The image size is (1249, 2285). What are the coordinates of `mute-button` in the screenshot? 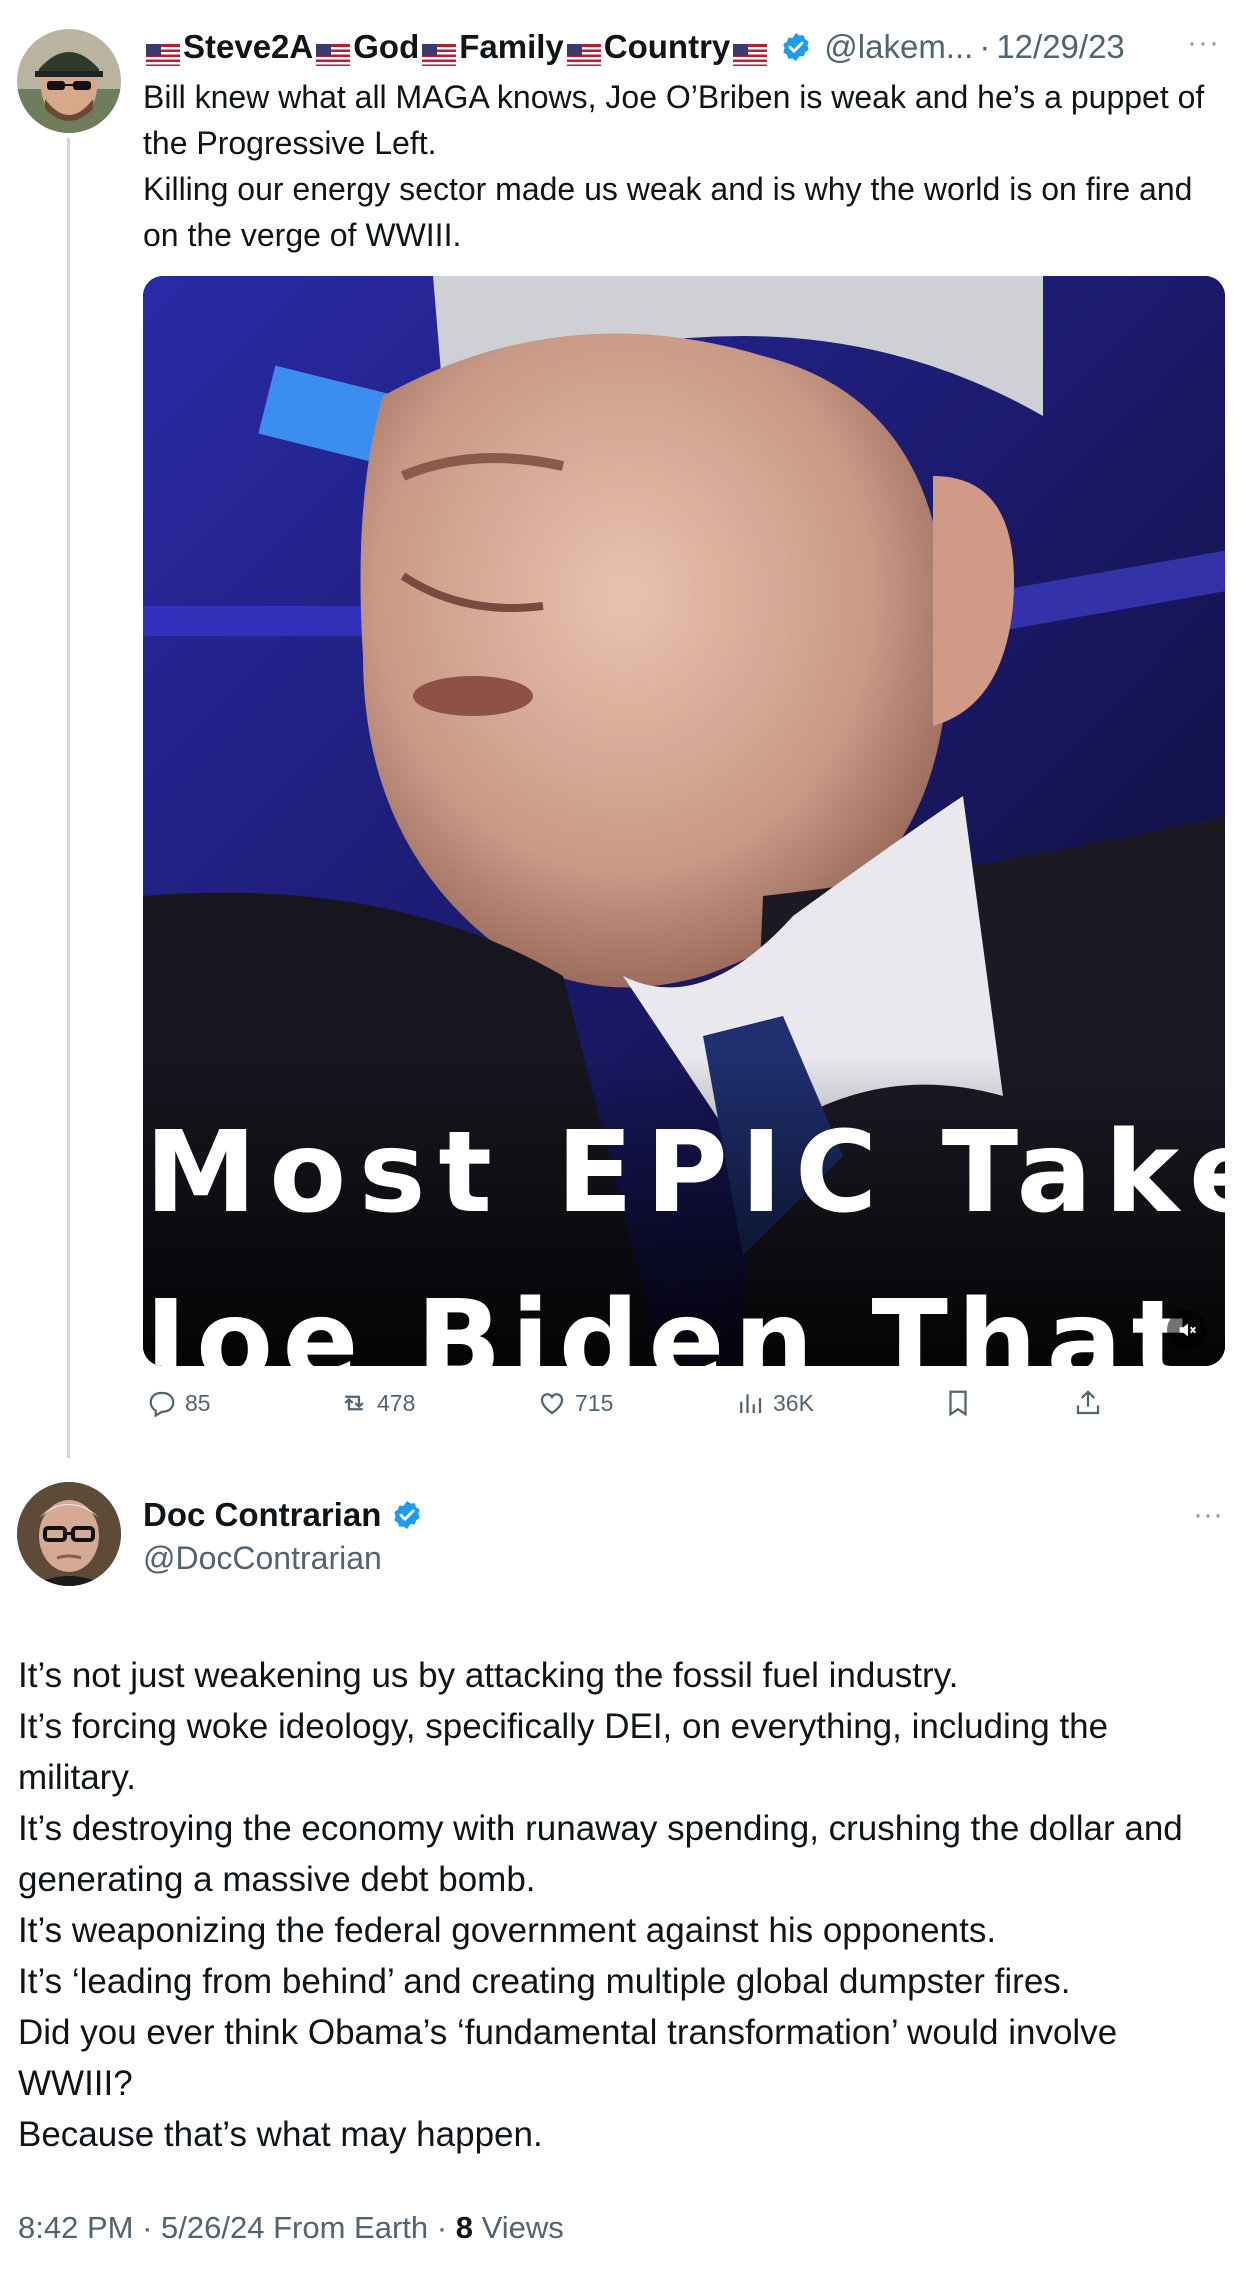 It's located at (1187, 1330).